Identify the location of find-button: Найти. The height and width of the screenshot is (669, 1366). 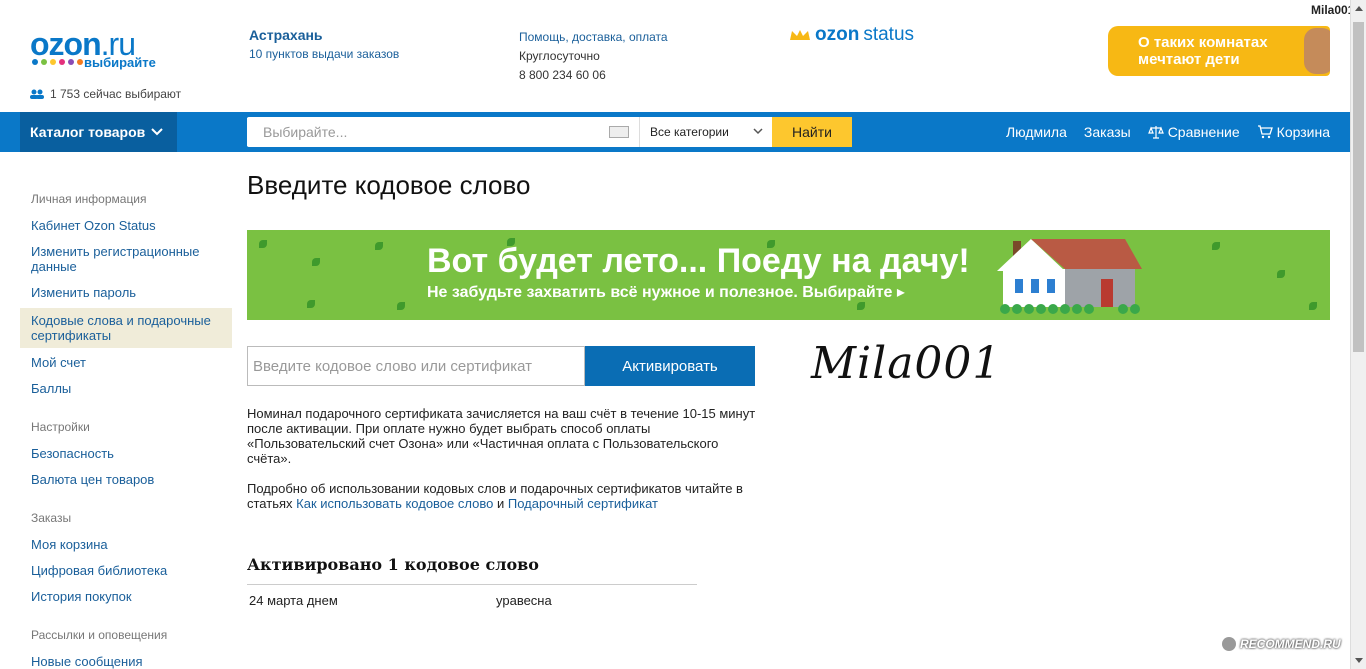
(812, 132).